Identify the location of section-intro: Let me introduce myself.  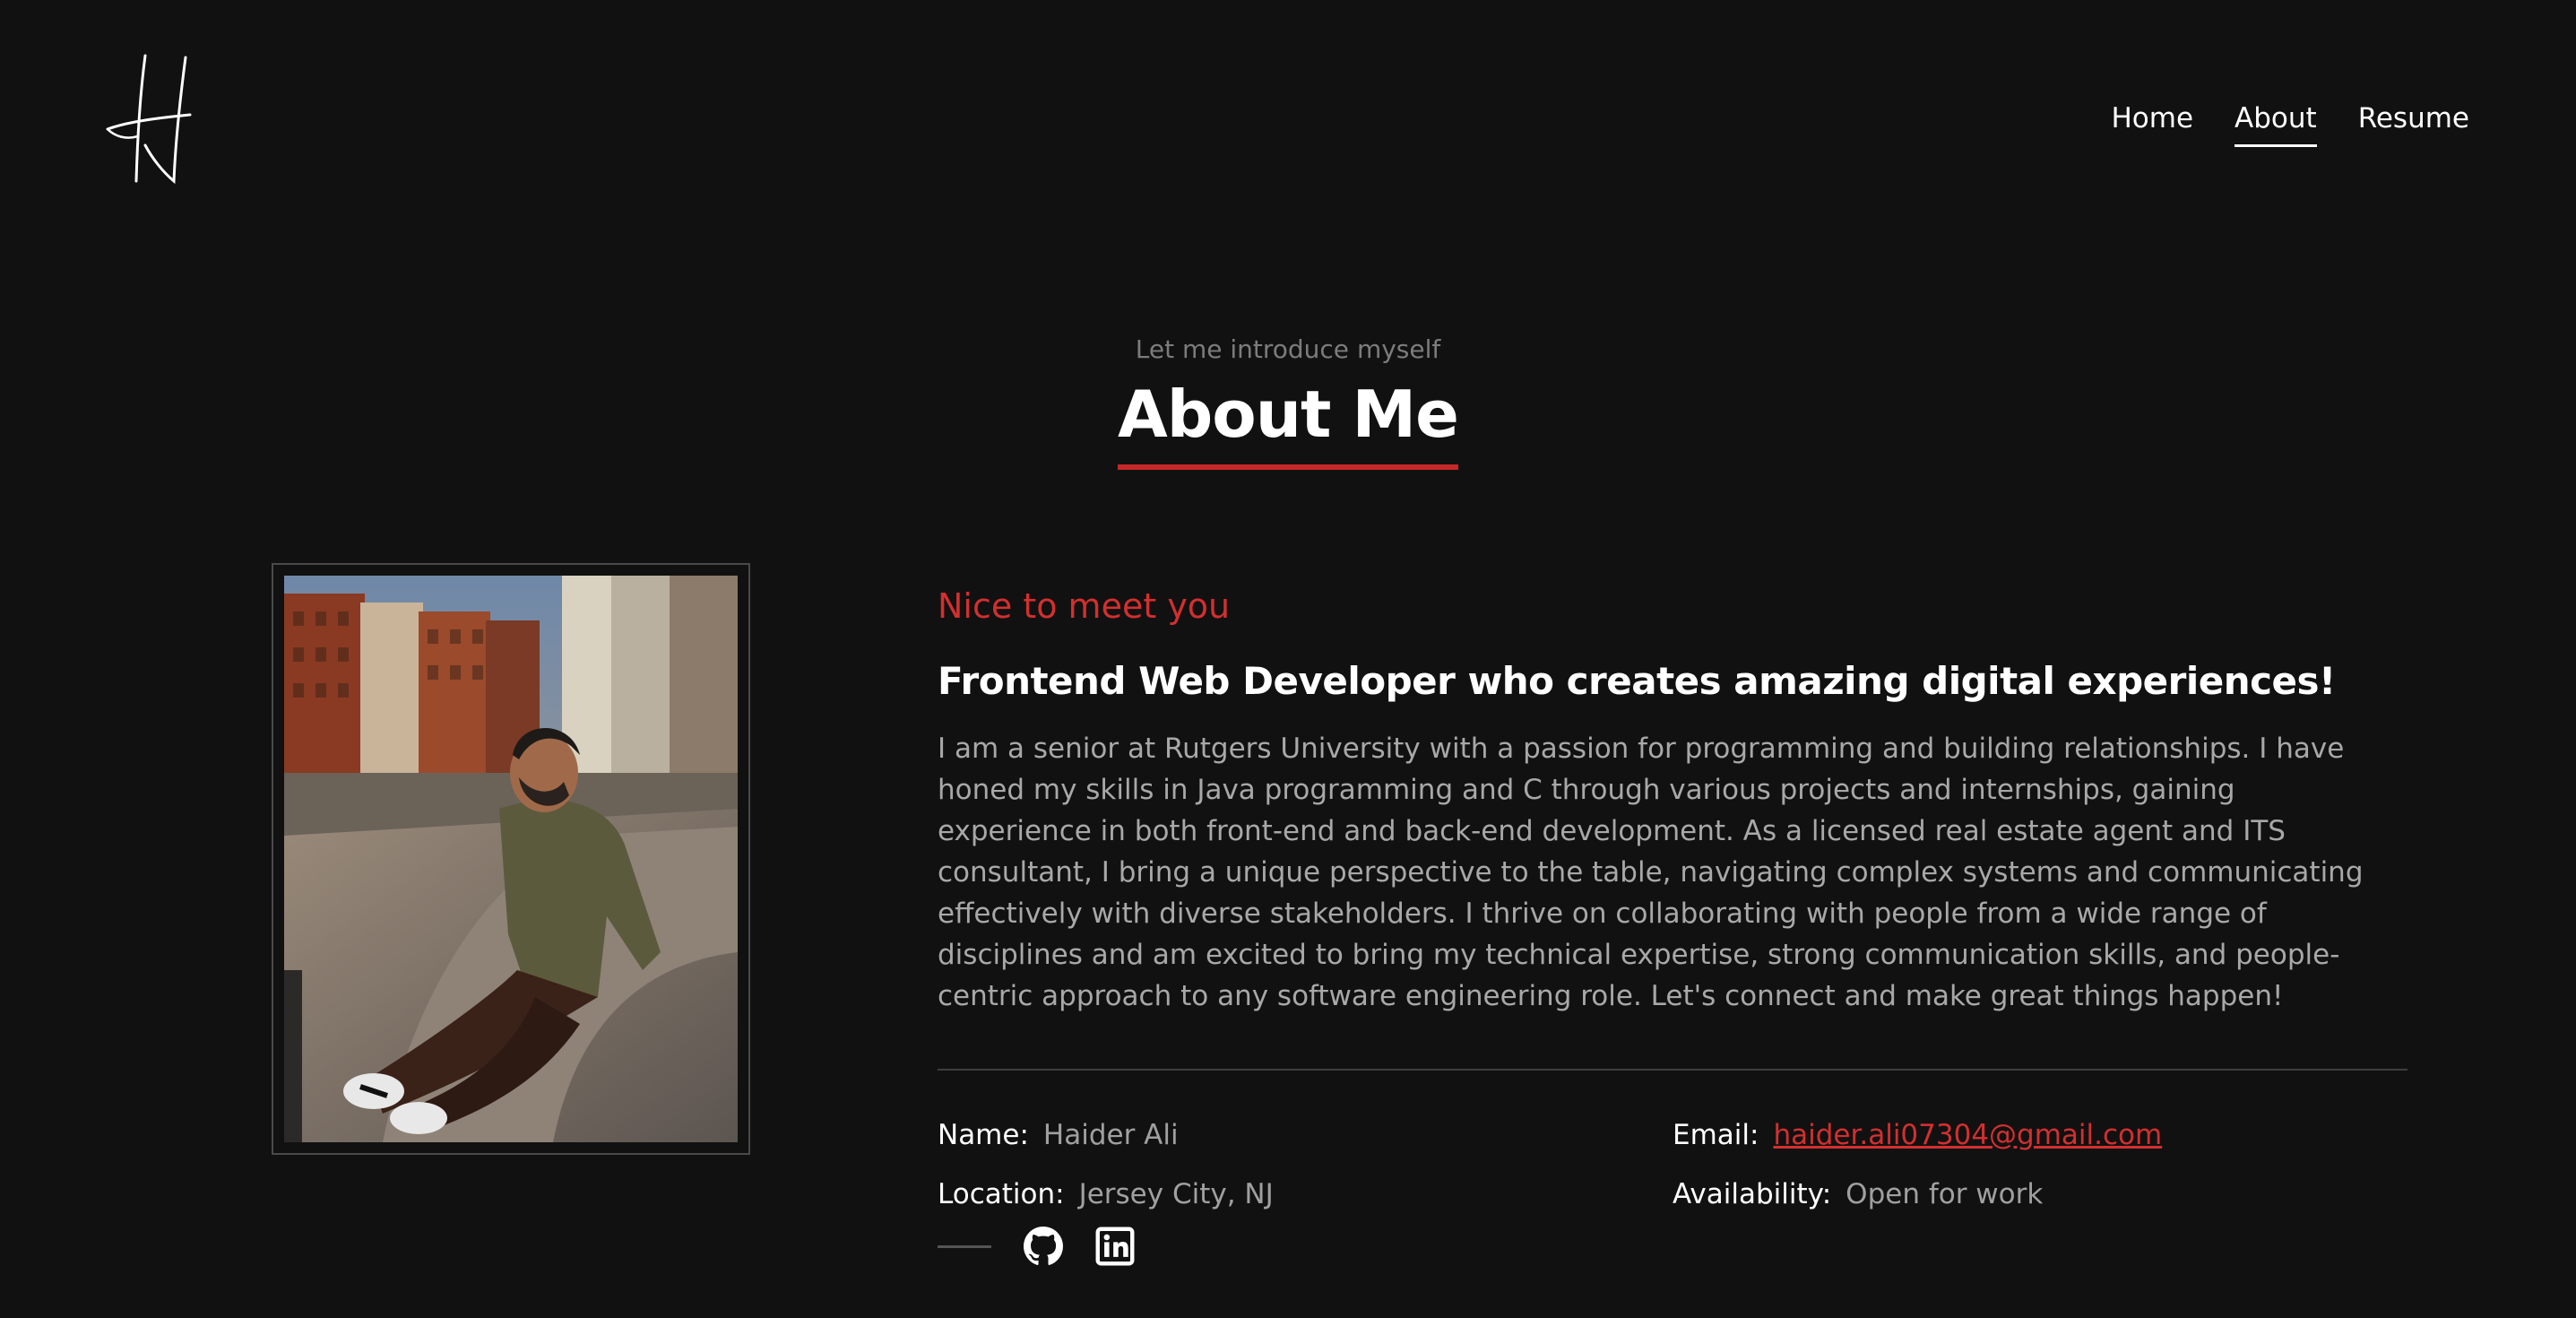
(1288, 349).